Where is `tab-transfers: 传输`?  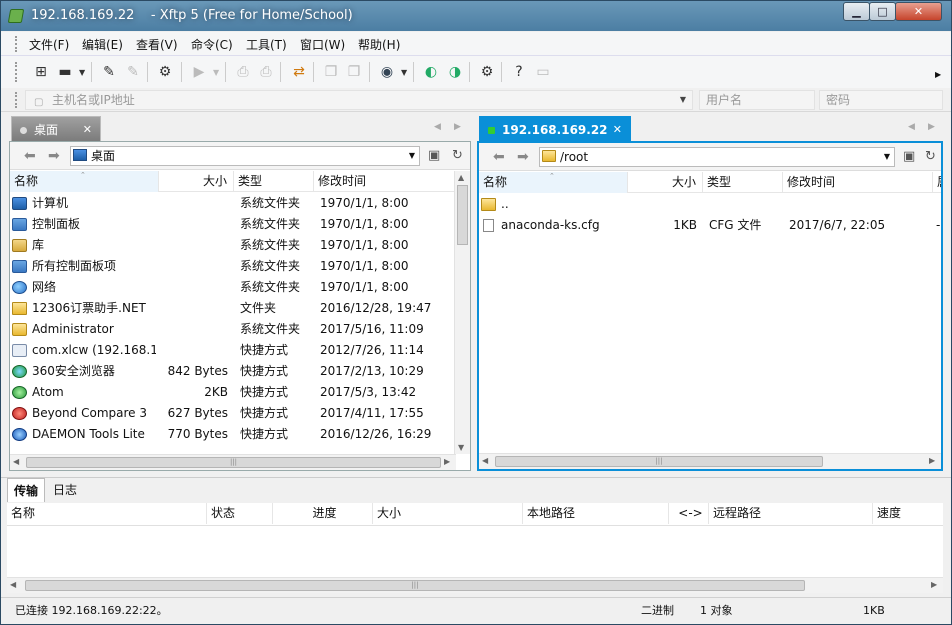 tab-transfers: 传输 is located at coordinates (26, 490).